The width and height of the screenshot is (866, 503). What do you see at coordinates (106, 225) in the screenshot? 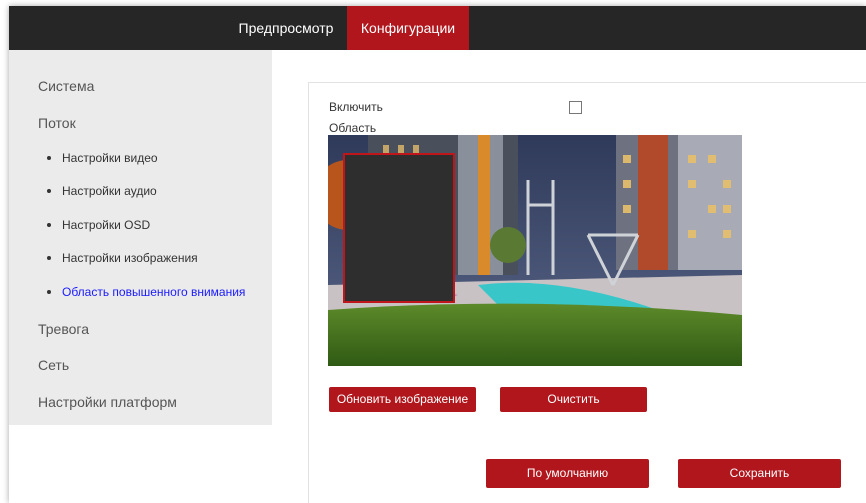
I see `sidebar-subitem-label: Настройки OSD` at bounding box center [106, 225].